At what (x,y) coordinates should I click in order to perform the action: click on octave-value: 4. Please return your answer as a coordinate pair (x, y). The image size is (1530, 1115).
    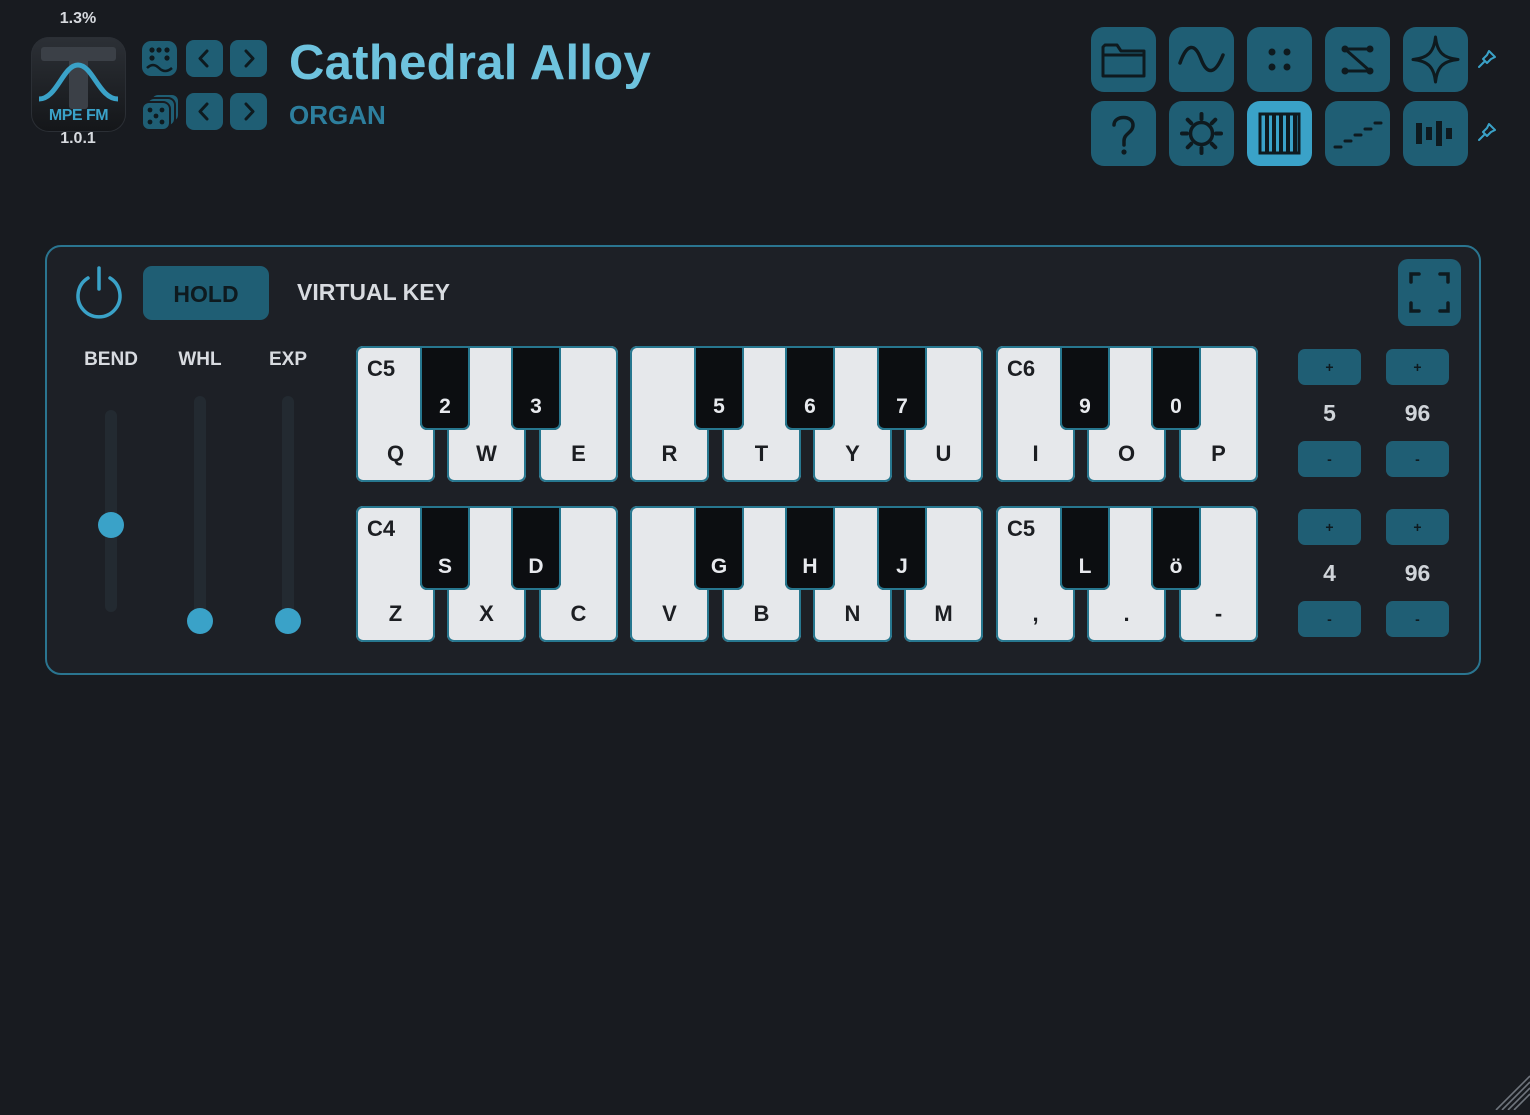
    Looking at the image, I should click on (1329, 573).